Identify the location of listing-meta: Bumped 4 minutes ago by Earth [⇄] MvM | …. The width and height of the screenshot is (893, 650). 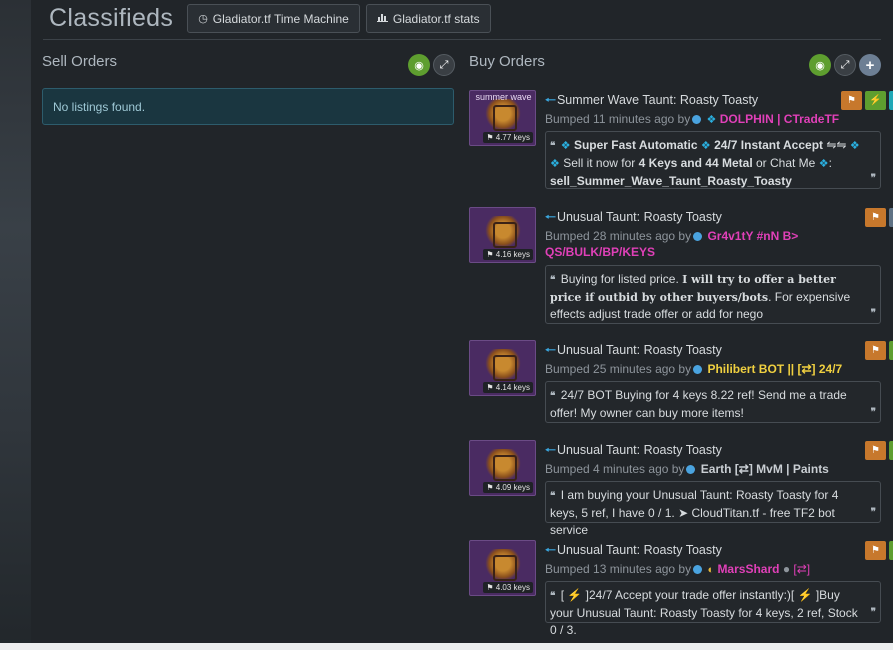
(687, 469).